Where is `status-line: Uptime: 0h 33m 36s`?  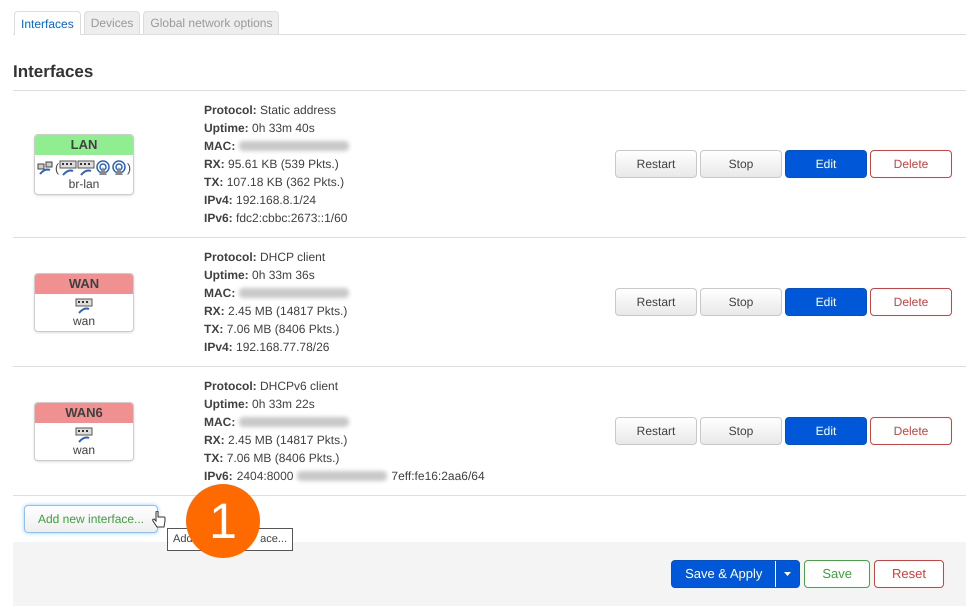 status-line: Uptime: 0h 33m 36s is located at coordinates (260, 275).